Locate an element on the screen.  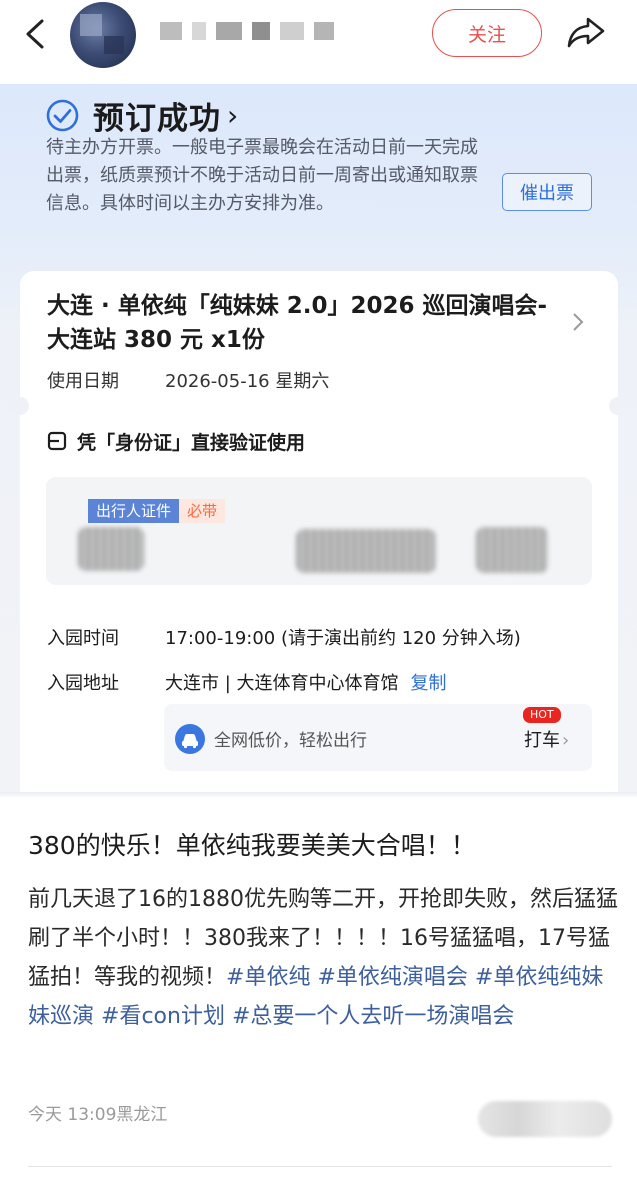
hashtag: #总要一个人去听一场演唱会 is located at coordinates (373, 1016).